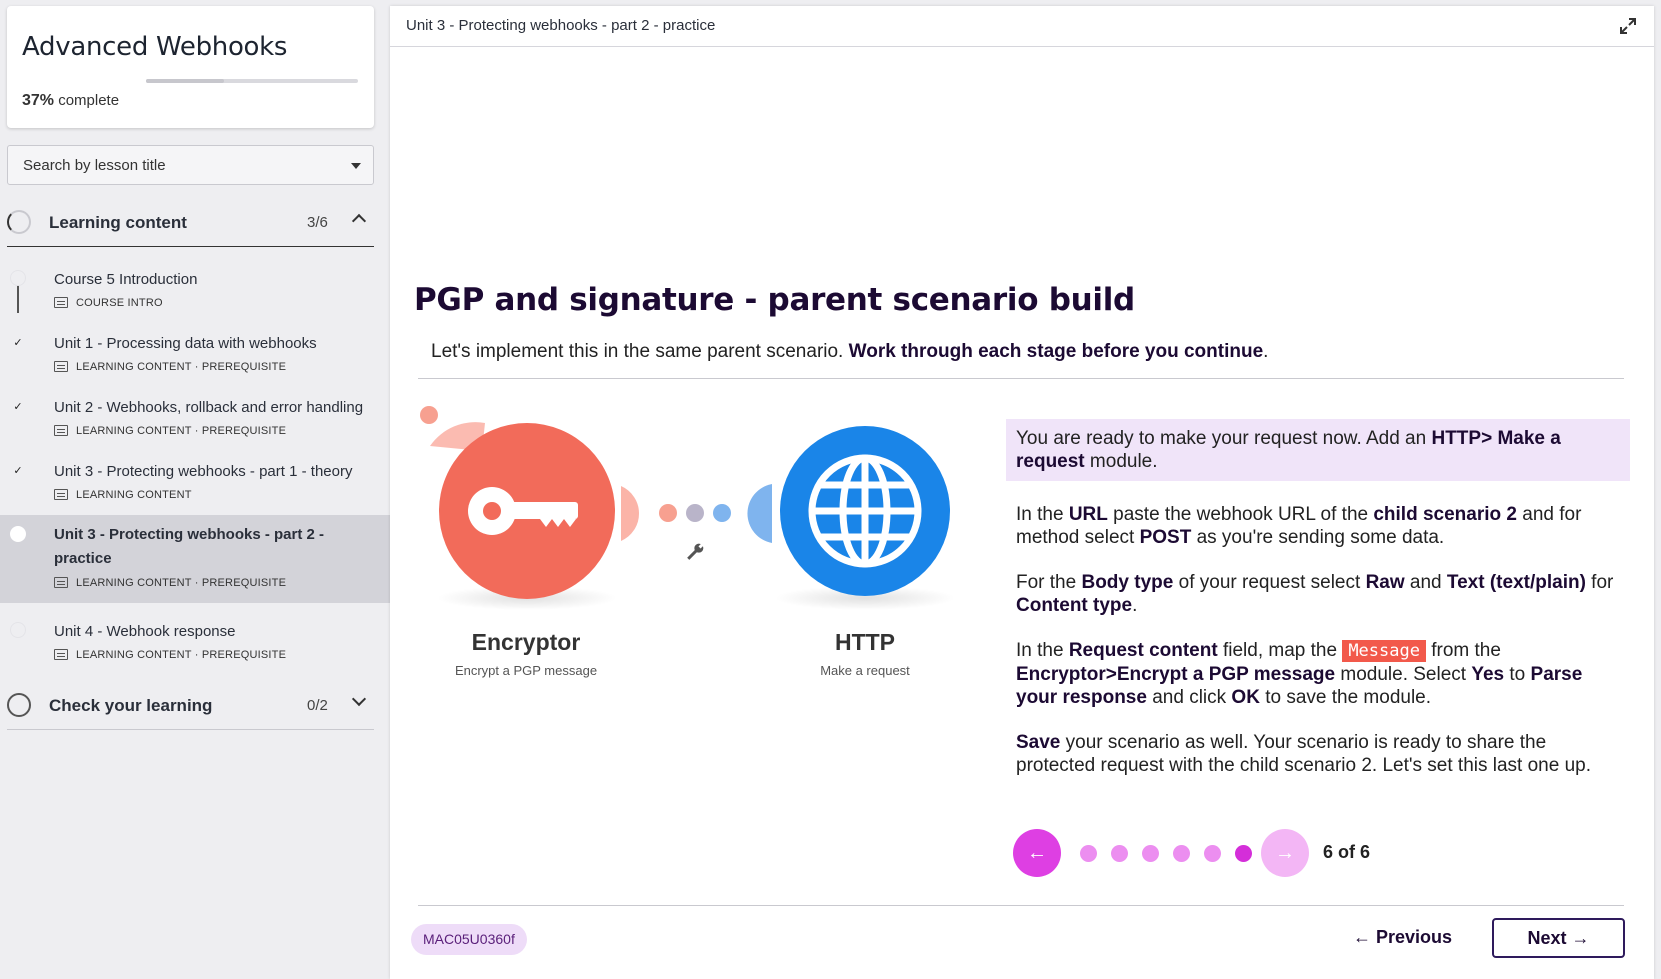 This screenshot has width=1661, height=979. What do you see at coordinates (1037, 853) in the screenshot?
I see `carousel-prev-button: ←` at bounding box center [1037, 853].